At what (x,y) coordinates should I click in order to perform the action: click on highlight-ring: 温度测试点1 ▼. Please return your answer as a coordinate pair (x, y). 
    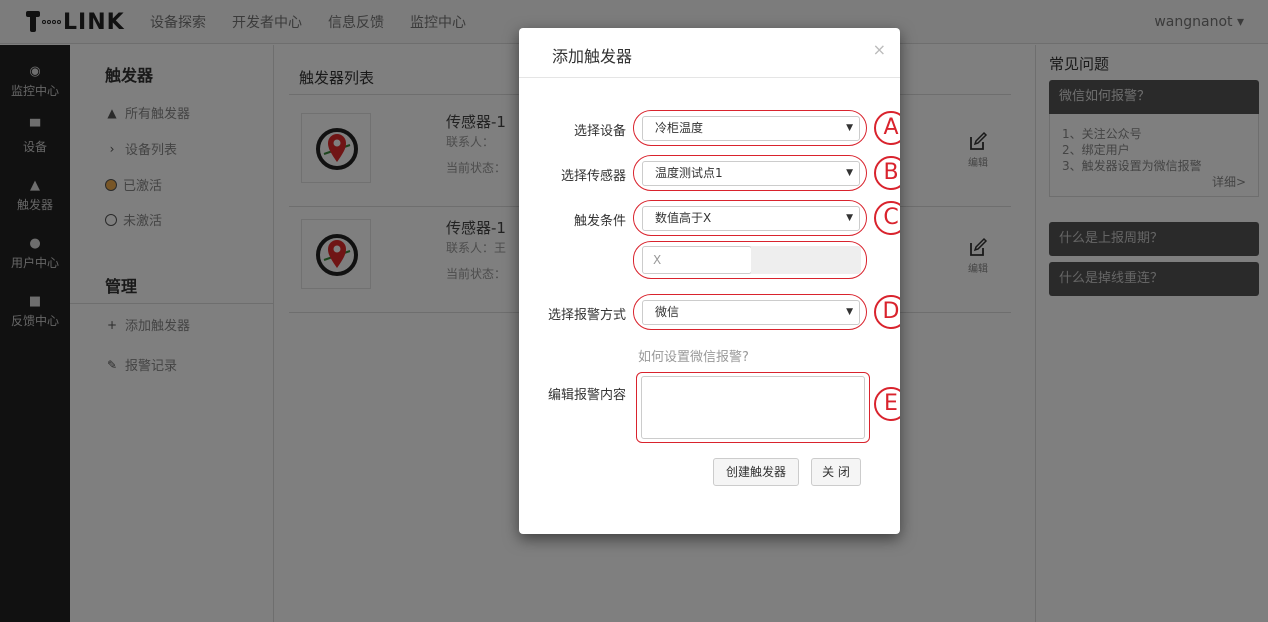
    Looking at the image, I should click on (750, 173).